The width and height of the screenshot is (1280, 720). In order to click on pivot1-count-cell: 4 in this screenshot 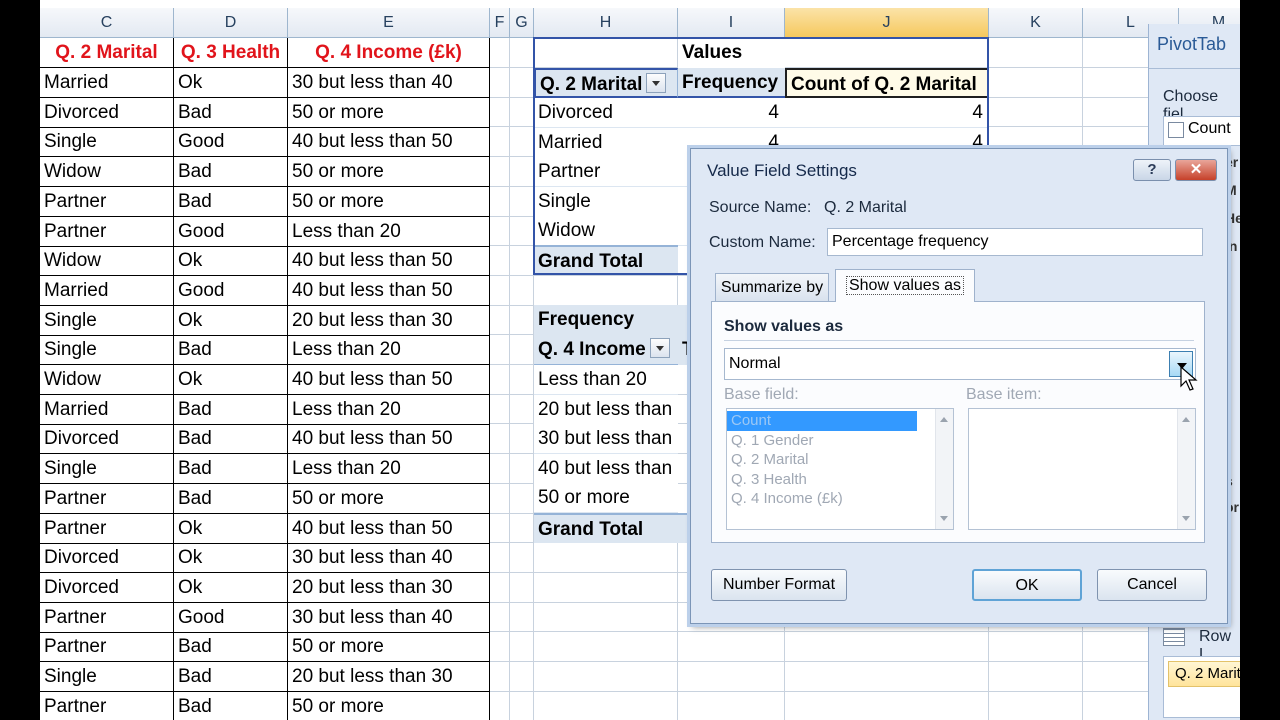, I will do `click(887, 113)`.